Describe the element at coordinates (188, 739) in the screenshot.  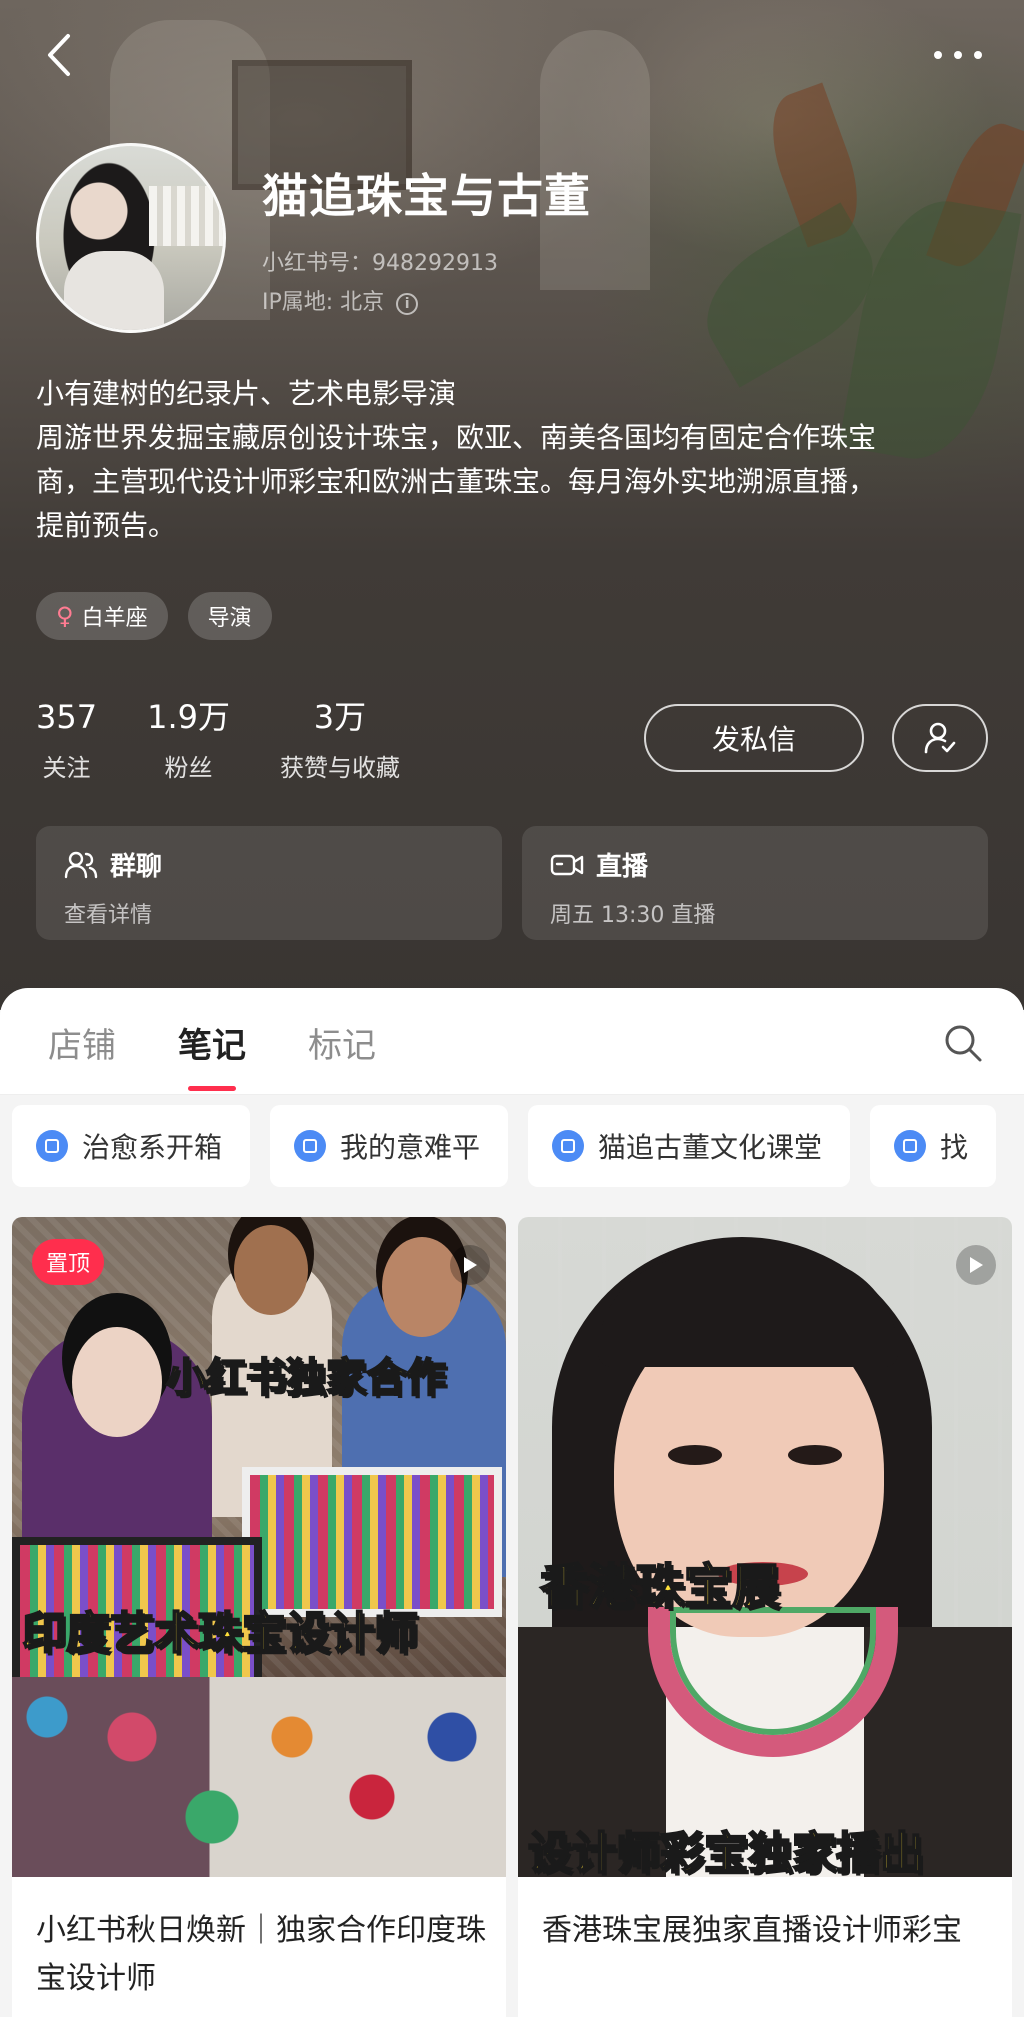
I see `stat-followers: 1.9万 粉丝` at that location.